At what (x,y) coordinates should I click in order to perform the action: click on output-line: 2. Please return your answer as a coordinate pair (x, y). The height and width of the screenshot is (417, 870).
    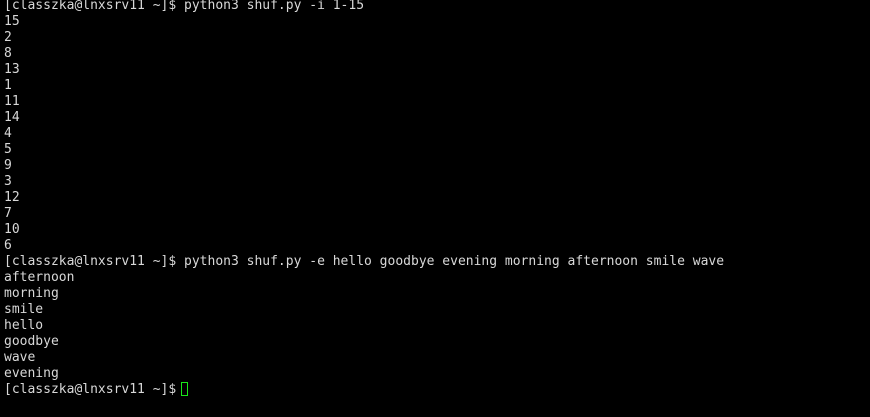
    Looking at the image, I should click on (8, 37).